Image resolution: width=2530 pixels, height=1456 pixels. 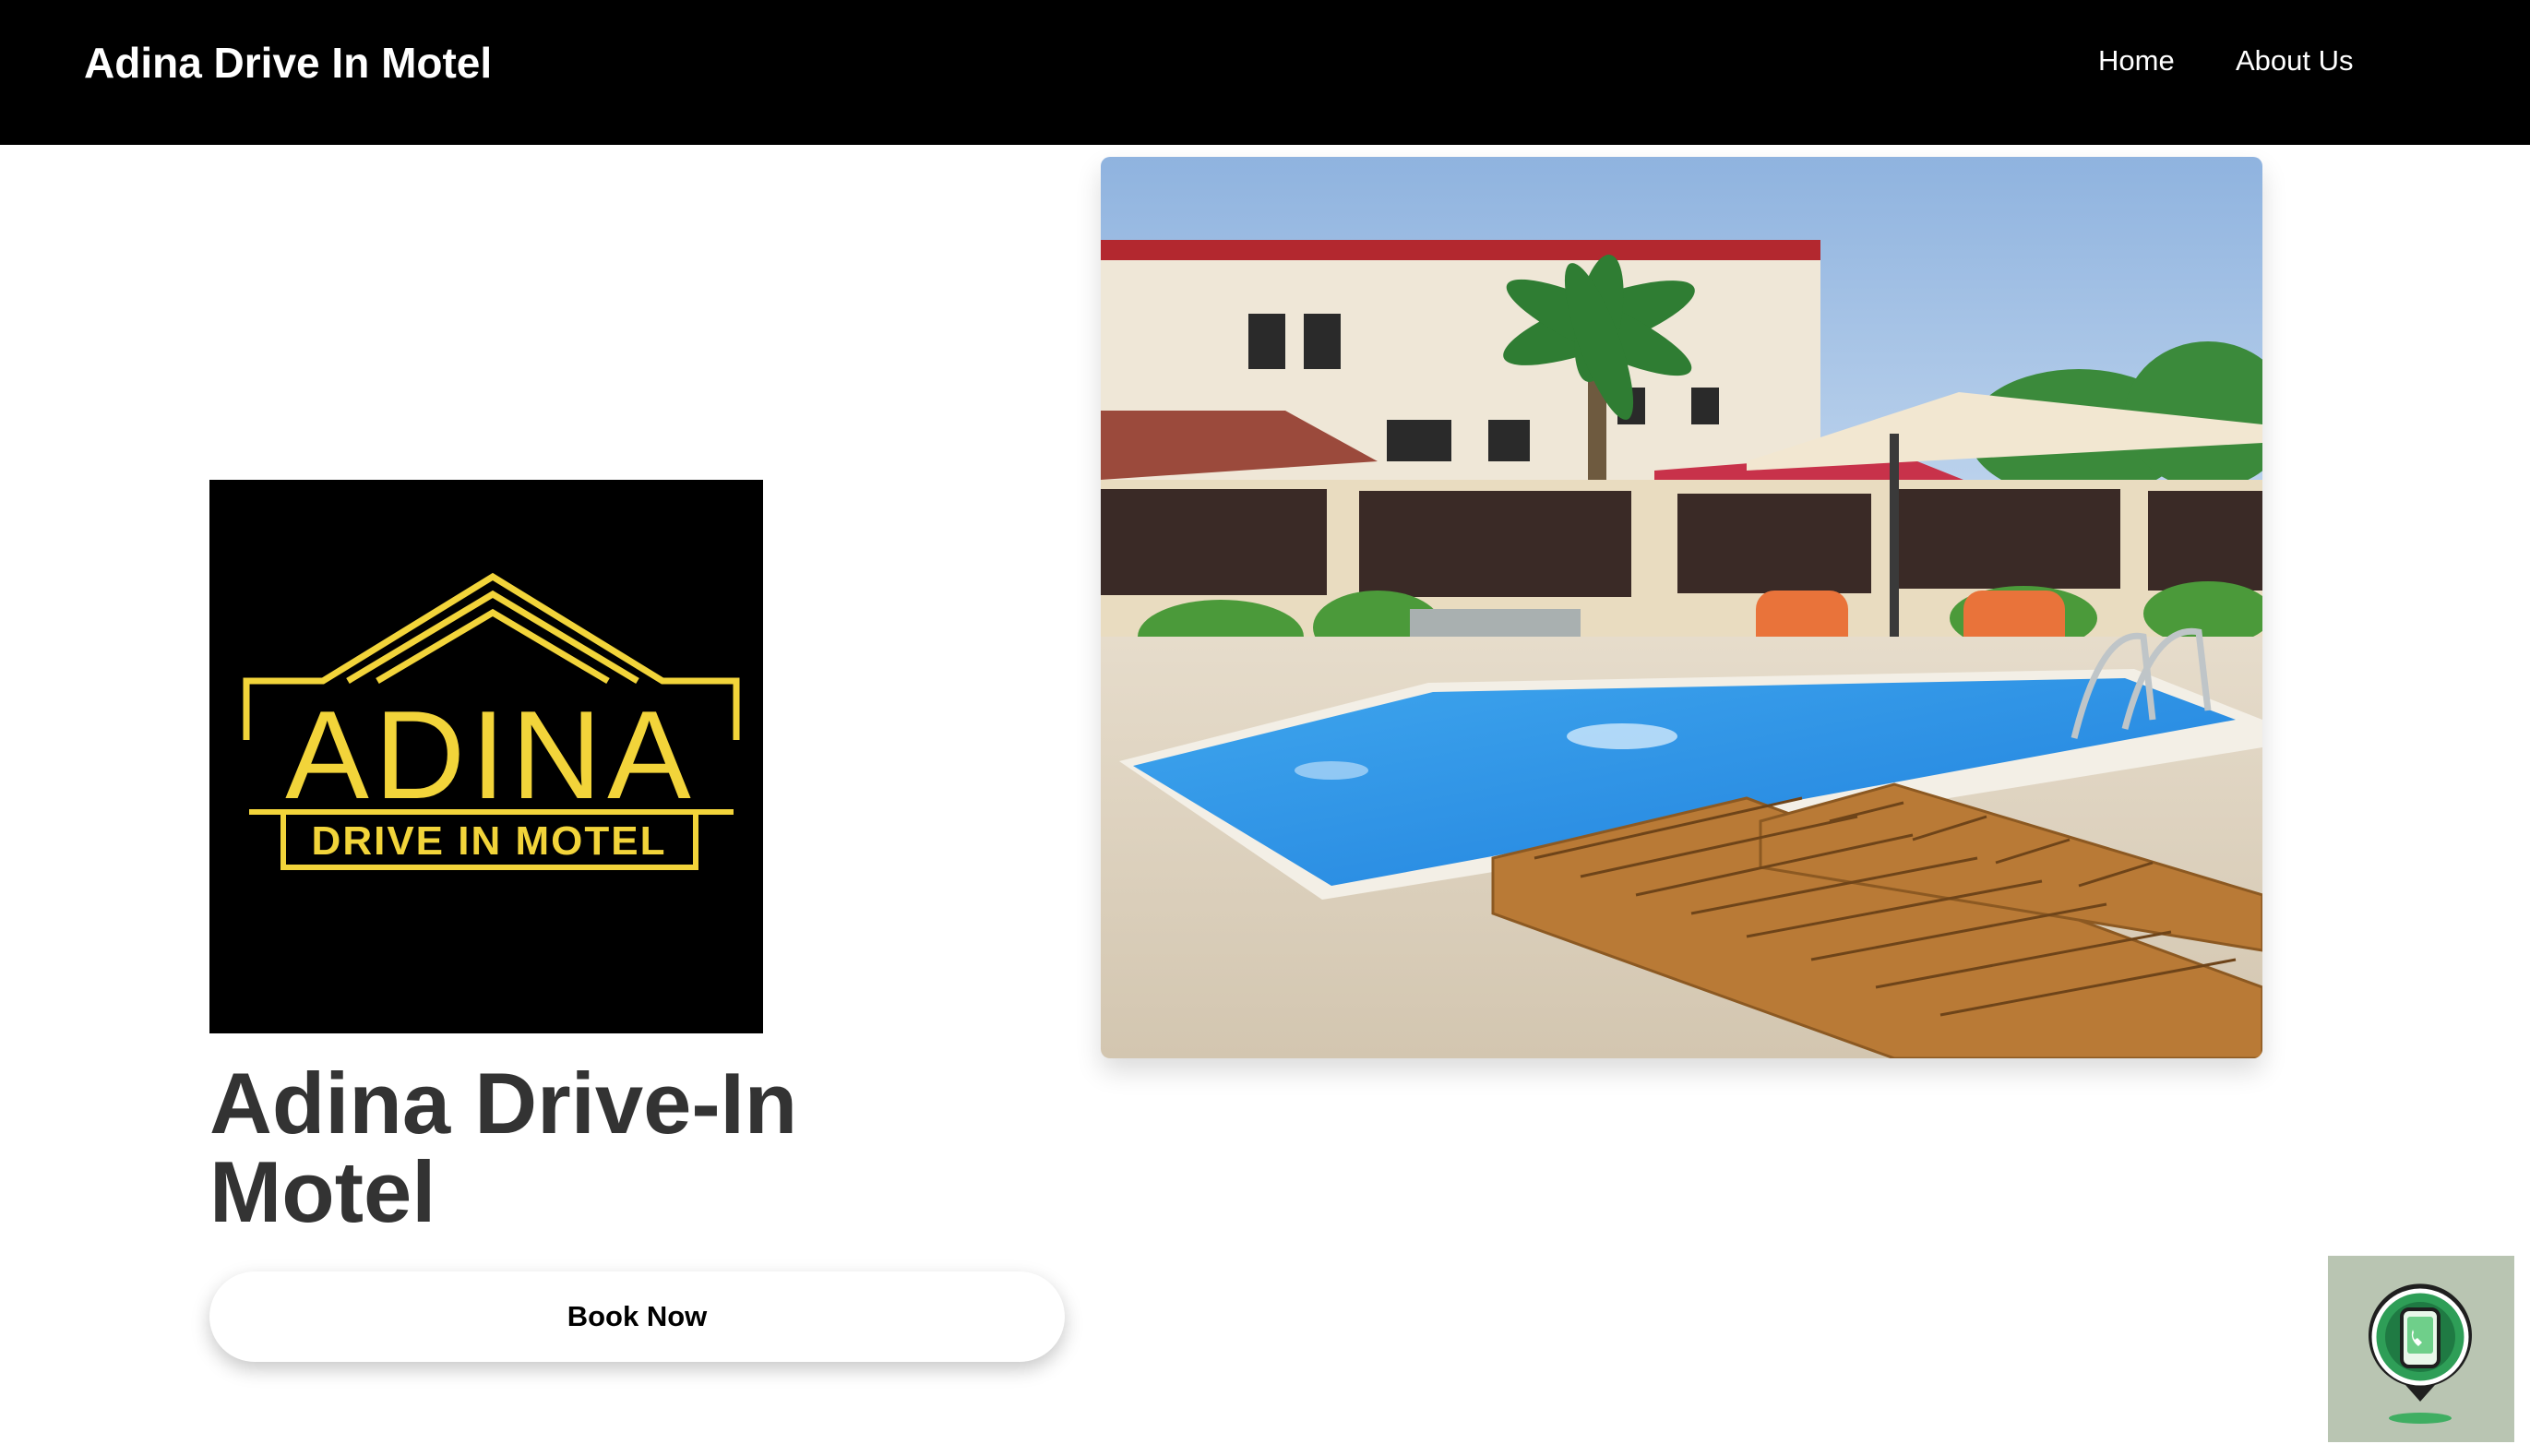 What do you see at coordinates (503, 1147) in the screenshot?
I see `page-title: Adina Drive-In Motel` at bounding box center [503, 1147].